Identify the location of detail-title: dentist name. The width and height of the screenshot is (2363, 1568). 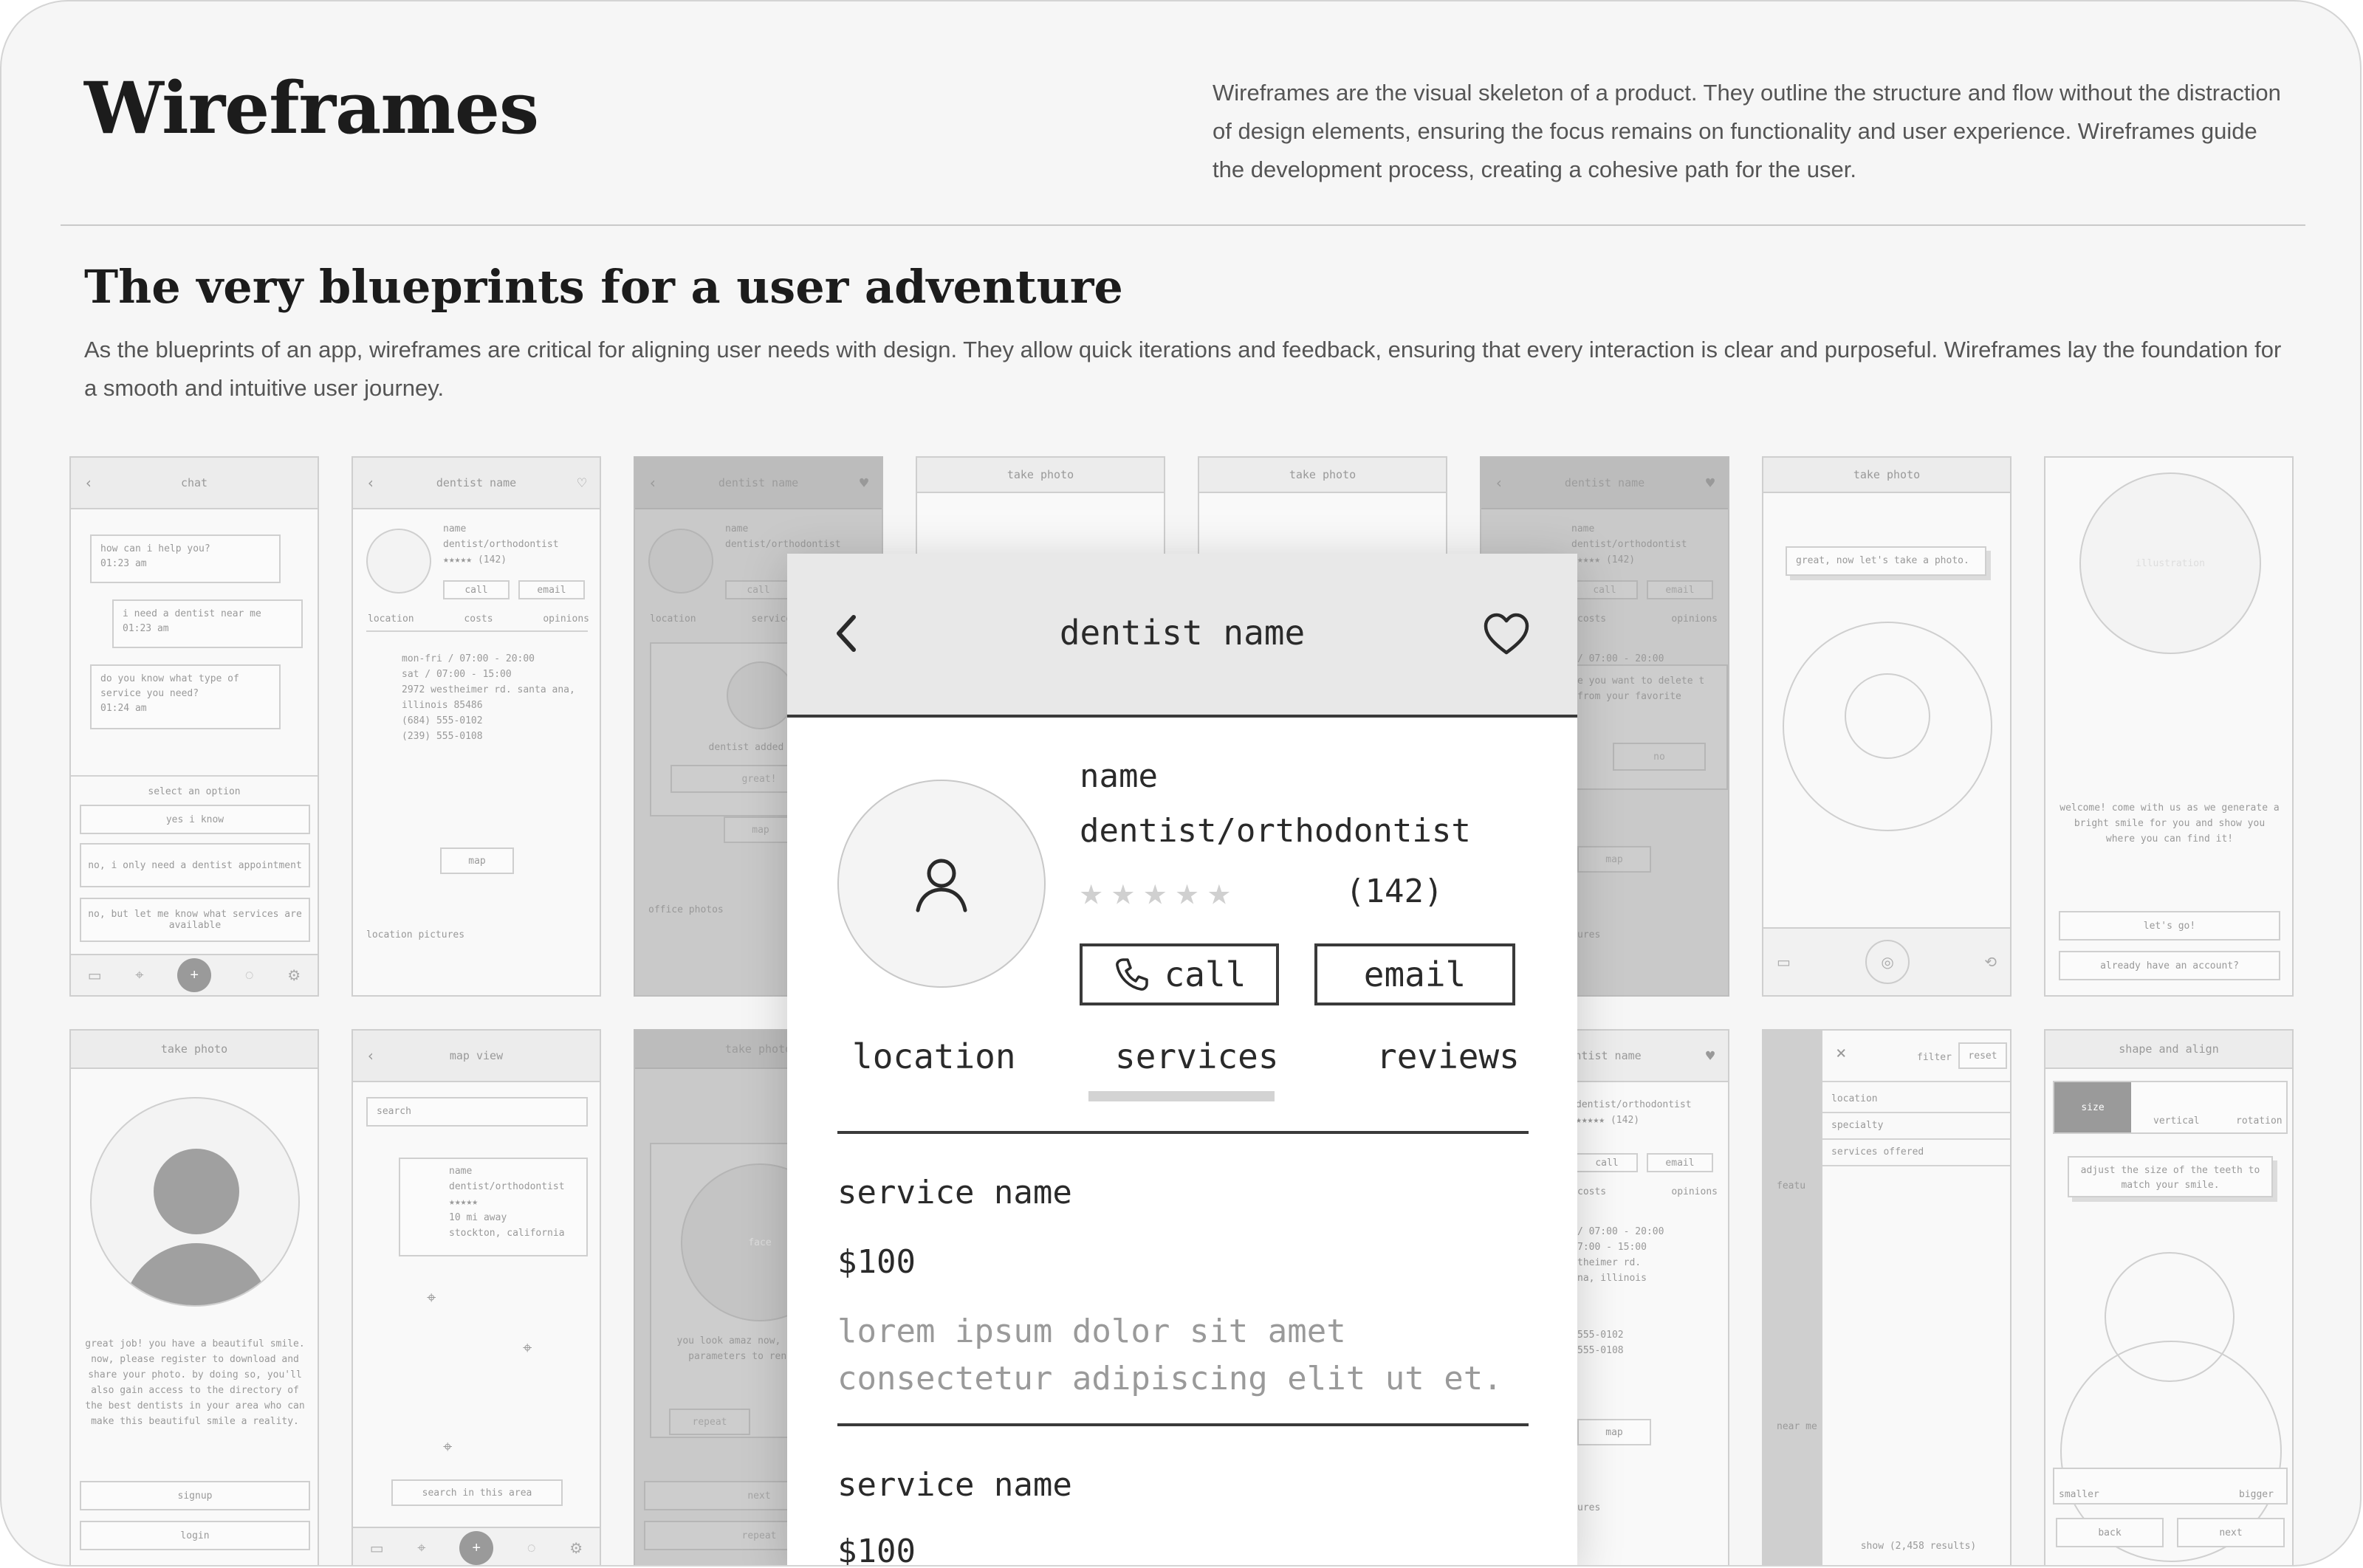
(1182, 633).